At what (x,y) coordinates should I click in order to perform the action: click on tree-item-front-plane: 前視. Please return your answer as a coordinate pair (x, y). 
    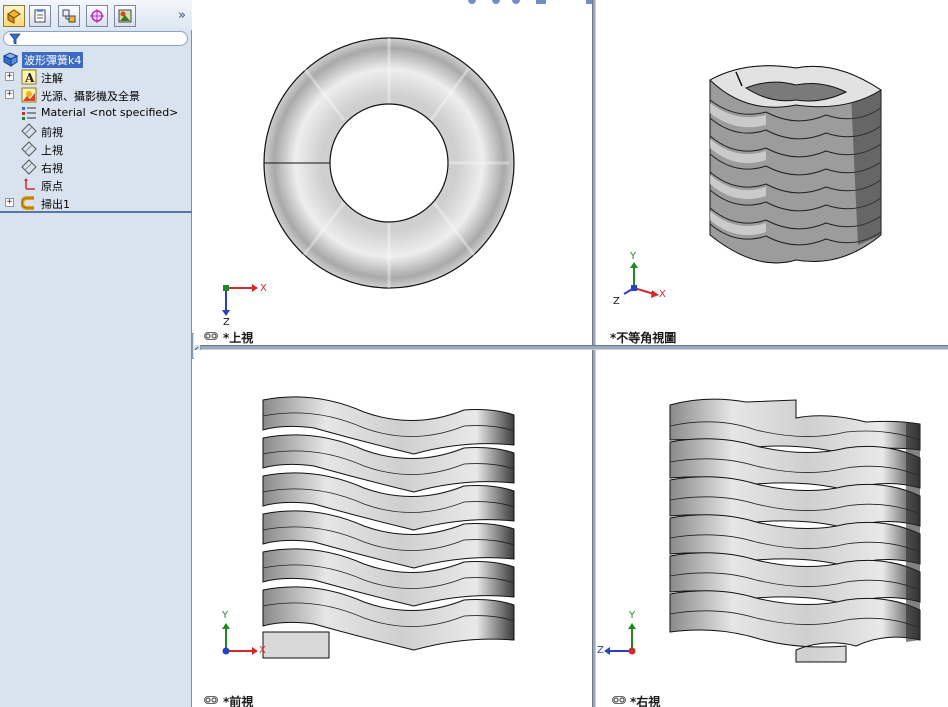
    Looking at the image, I should click on (95, 131).